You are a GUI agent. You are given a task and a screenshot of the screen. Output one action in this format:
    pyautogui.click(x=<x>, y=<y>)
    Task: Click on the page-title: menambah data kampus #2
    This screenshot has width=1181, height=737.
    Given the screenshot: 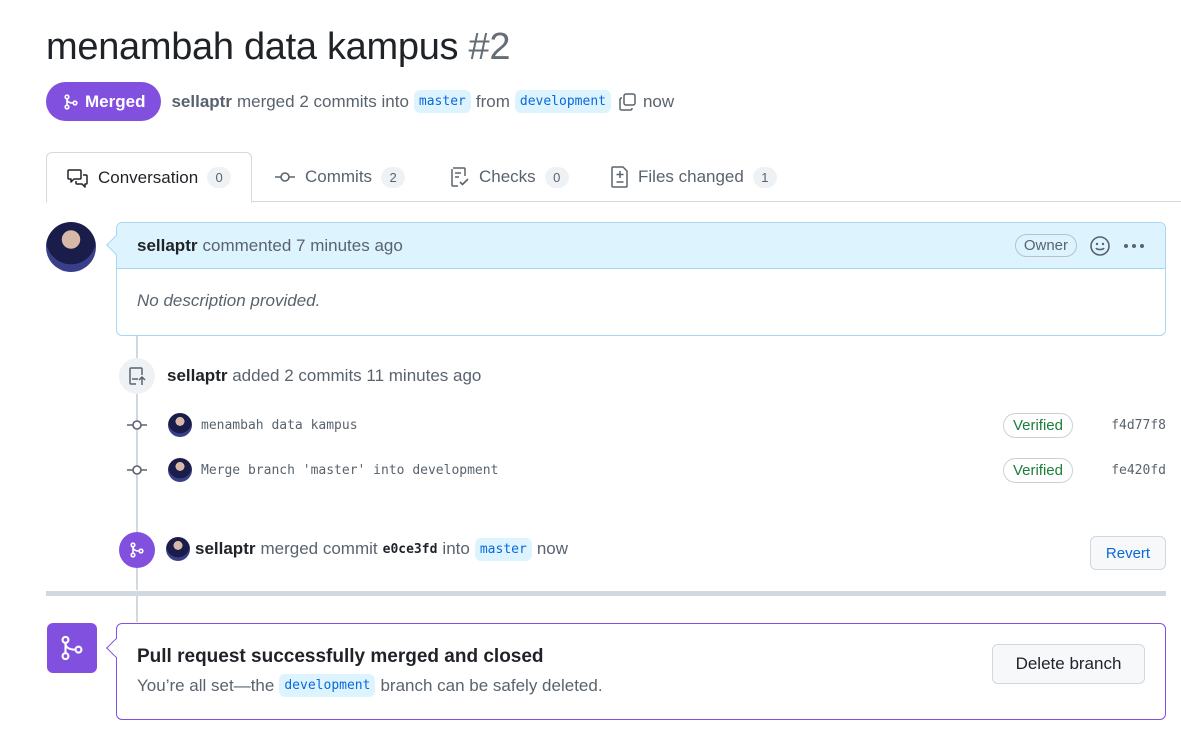 What is the action you would take?
    pyautogui.click(x=278, y=47)
    